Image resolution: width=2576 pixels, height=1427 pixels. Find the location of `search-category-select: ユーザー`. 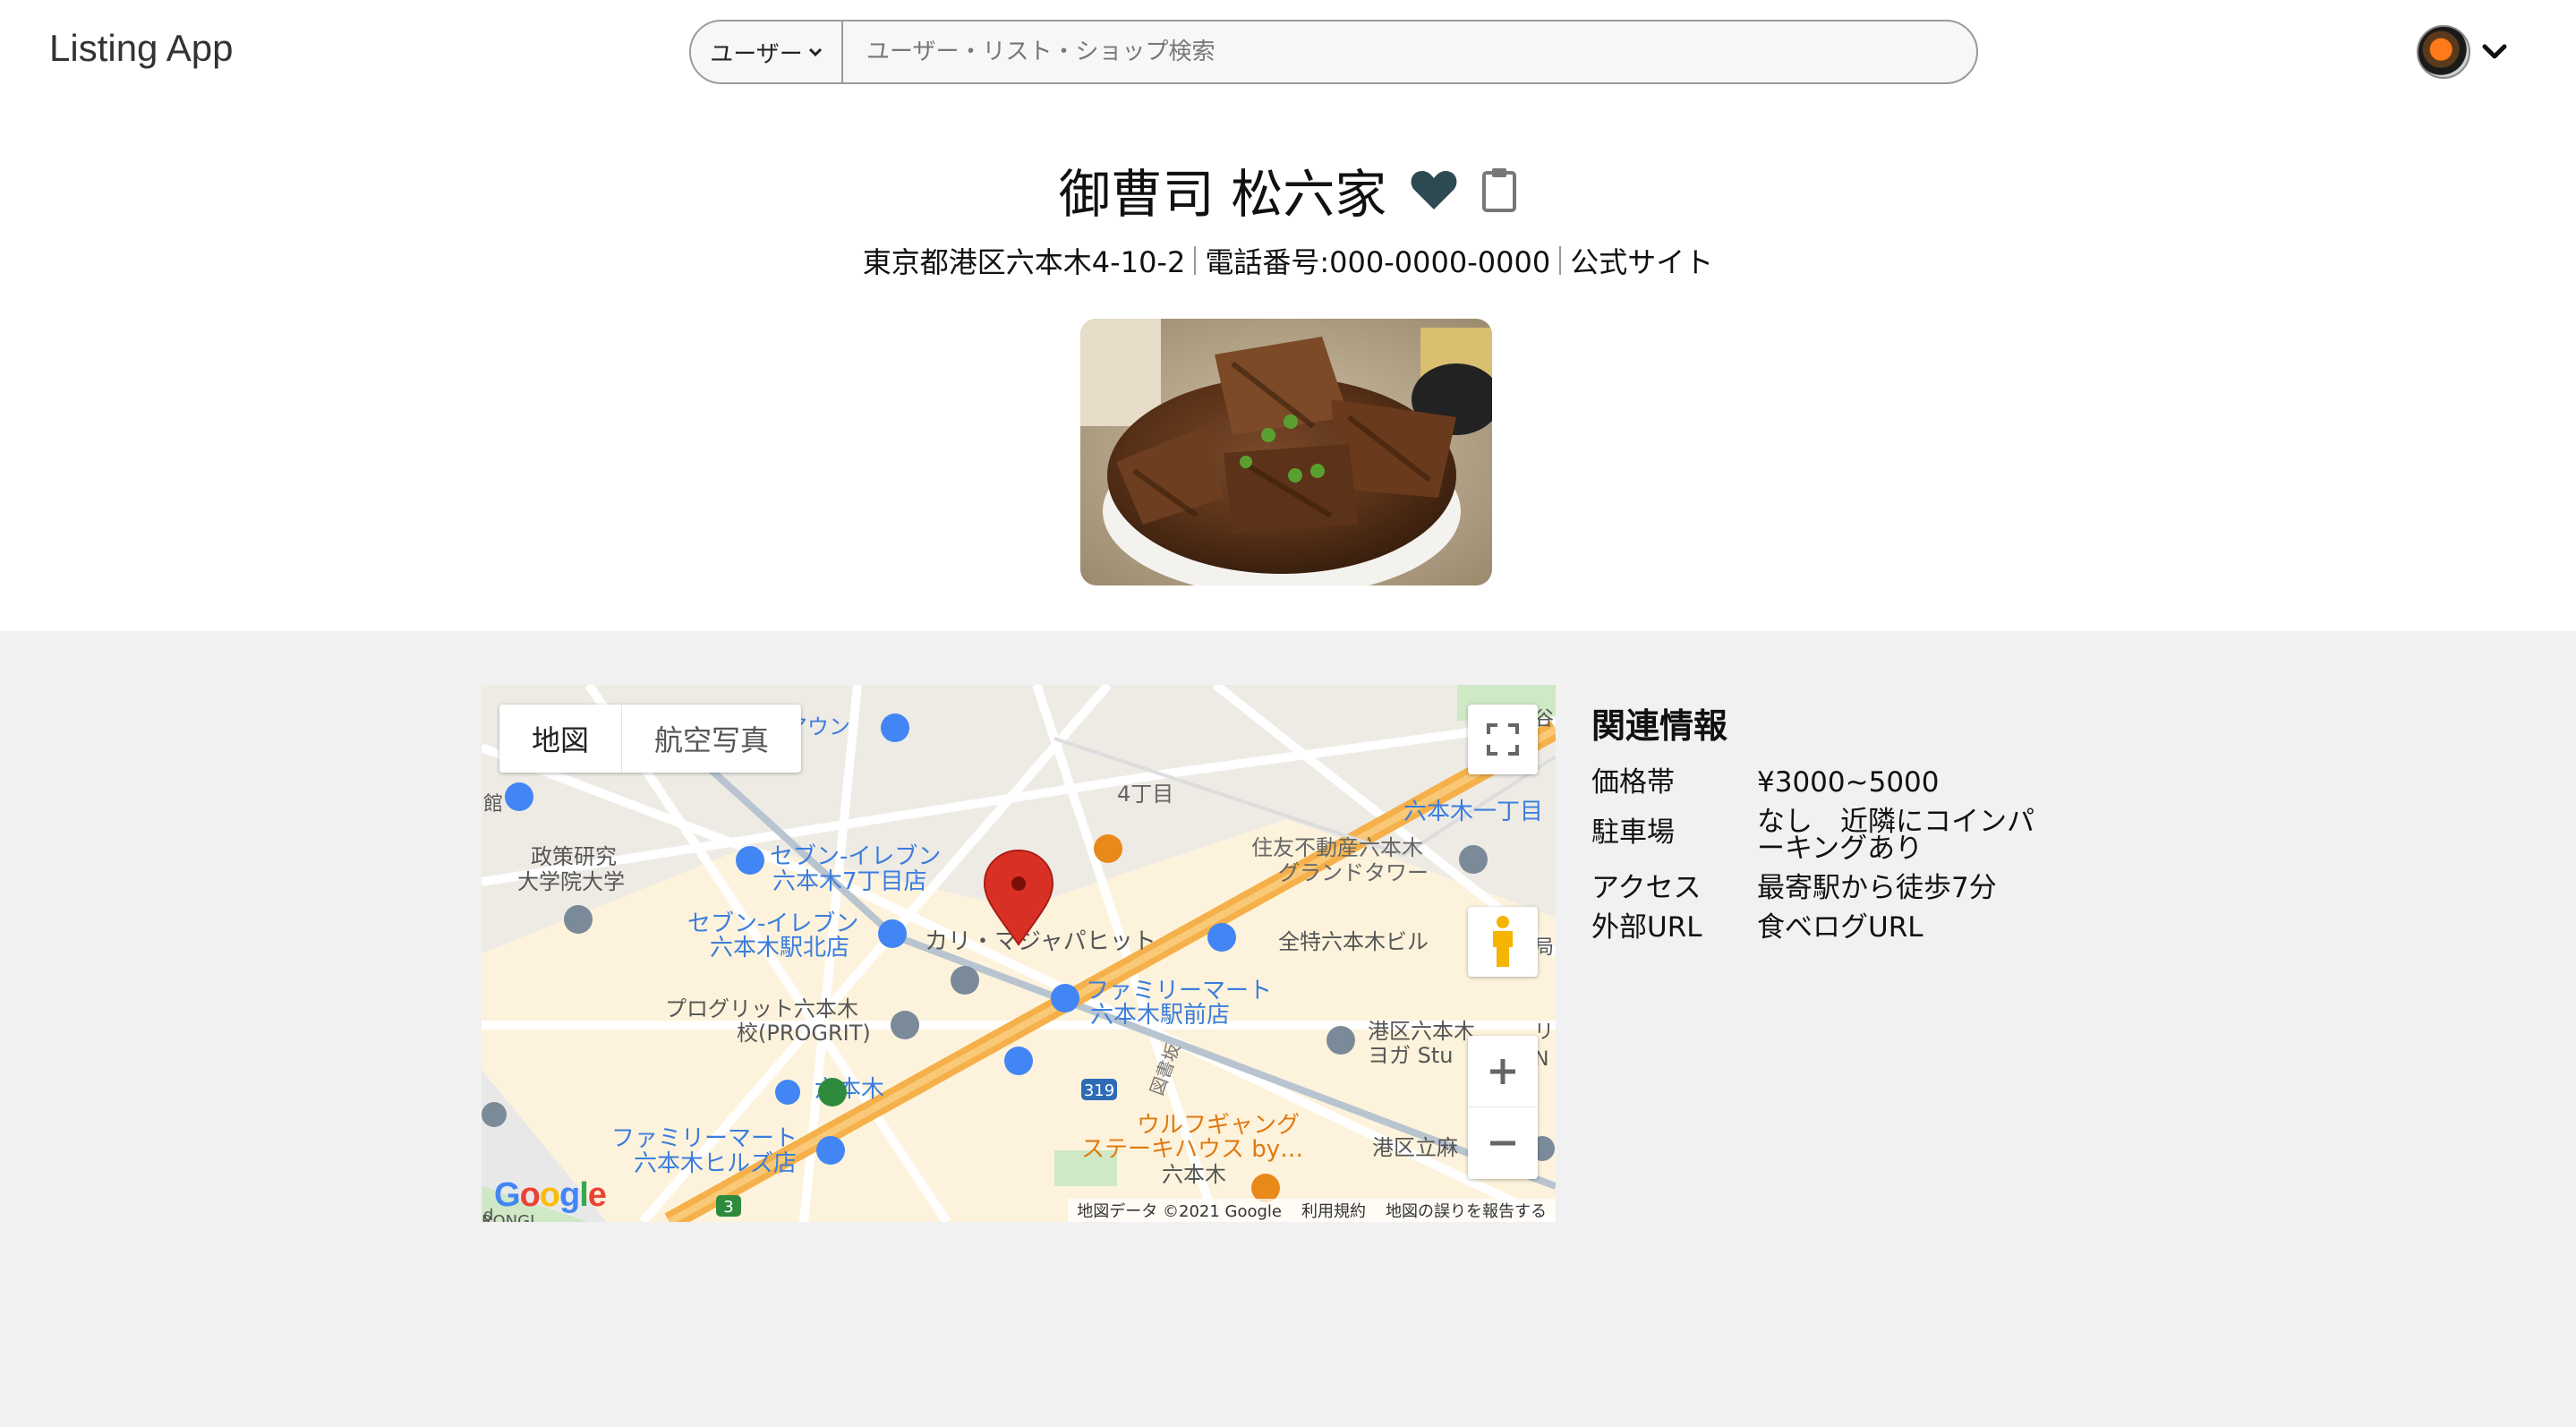

search-category-select: ユーザー is located at coordinates (767, 52).